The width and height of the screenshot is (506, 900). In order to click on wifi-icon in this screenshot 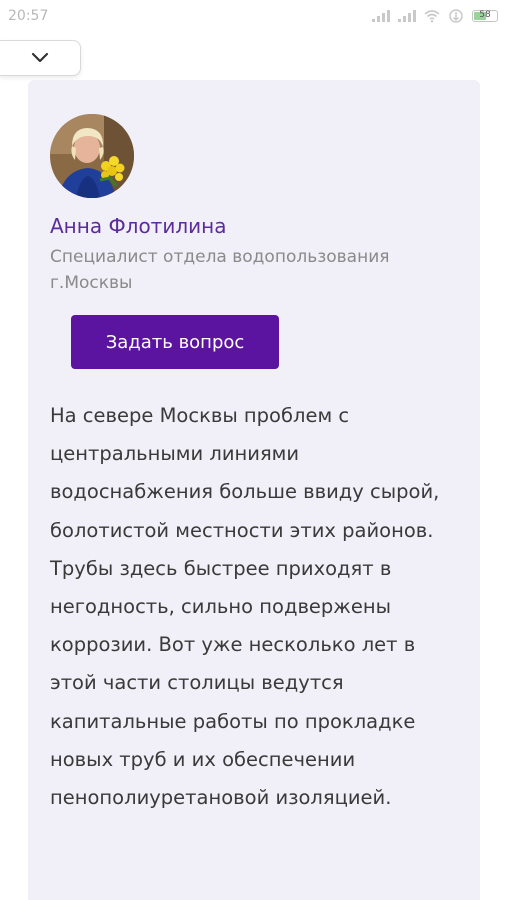, I will do `click(432, 16)`.